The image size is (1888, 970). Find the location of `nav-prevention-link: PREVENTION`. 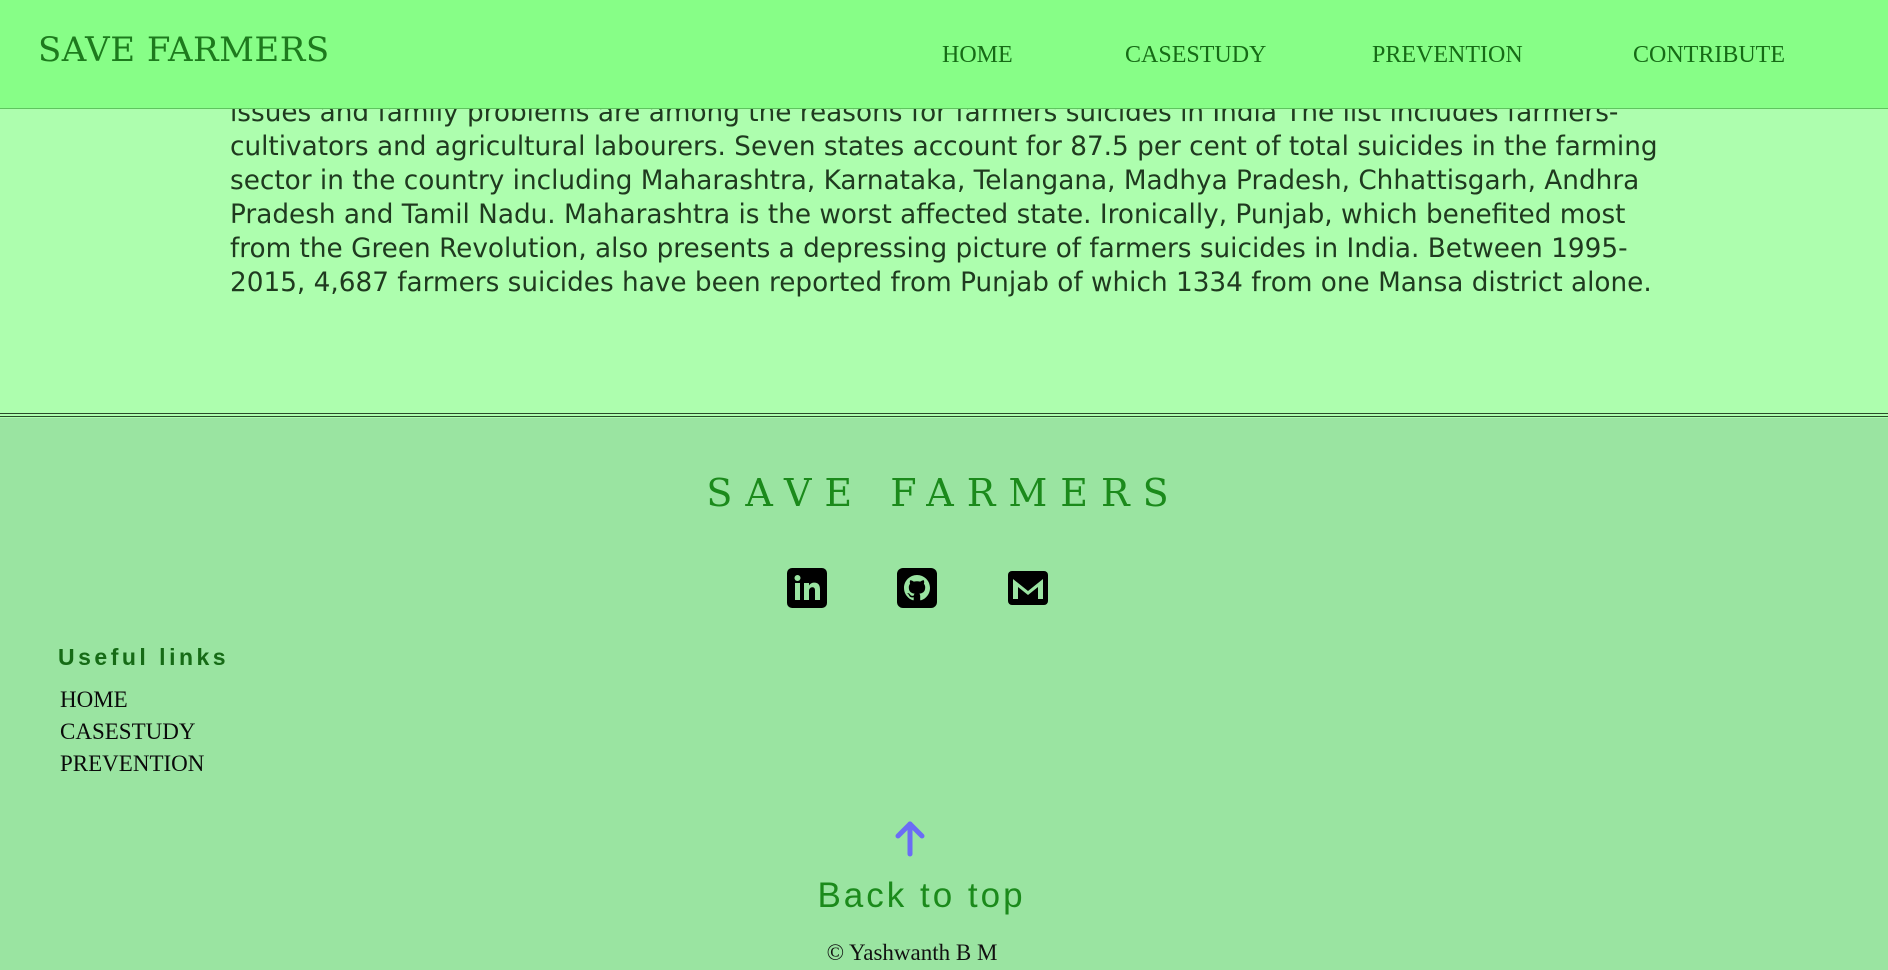

nav-prevention-link: PREVENTION is located at coordinates (1447, 55).